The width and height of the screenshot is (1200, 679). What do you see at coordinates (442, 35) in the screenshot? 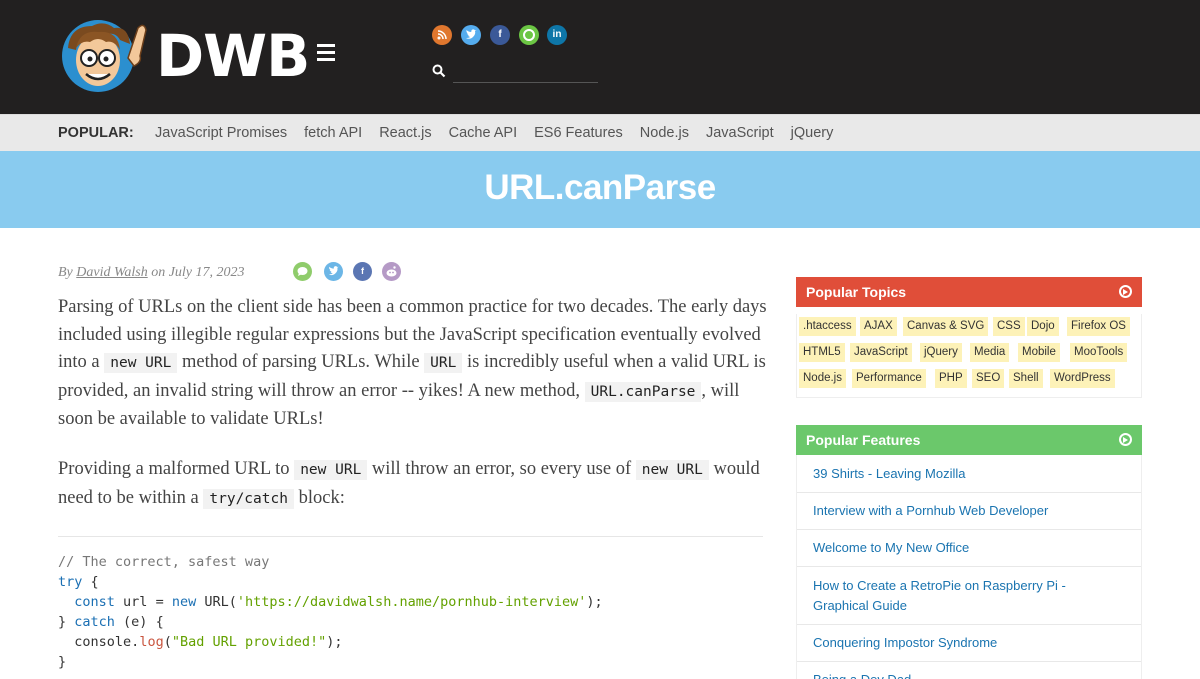
I see `rss-icon` at bounding box center [442, 35].